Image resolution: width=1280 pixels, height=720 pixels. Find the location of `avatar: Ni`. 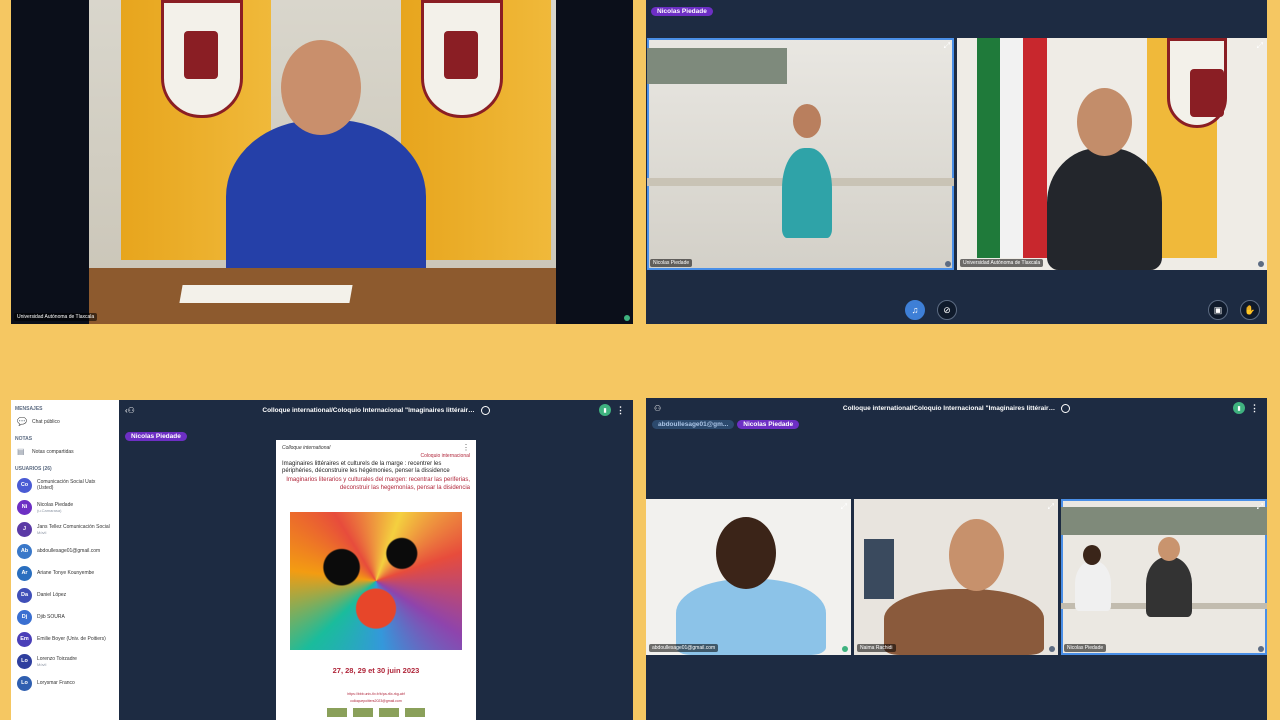

avatar: Ni is located at coordinates (24, 507).